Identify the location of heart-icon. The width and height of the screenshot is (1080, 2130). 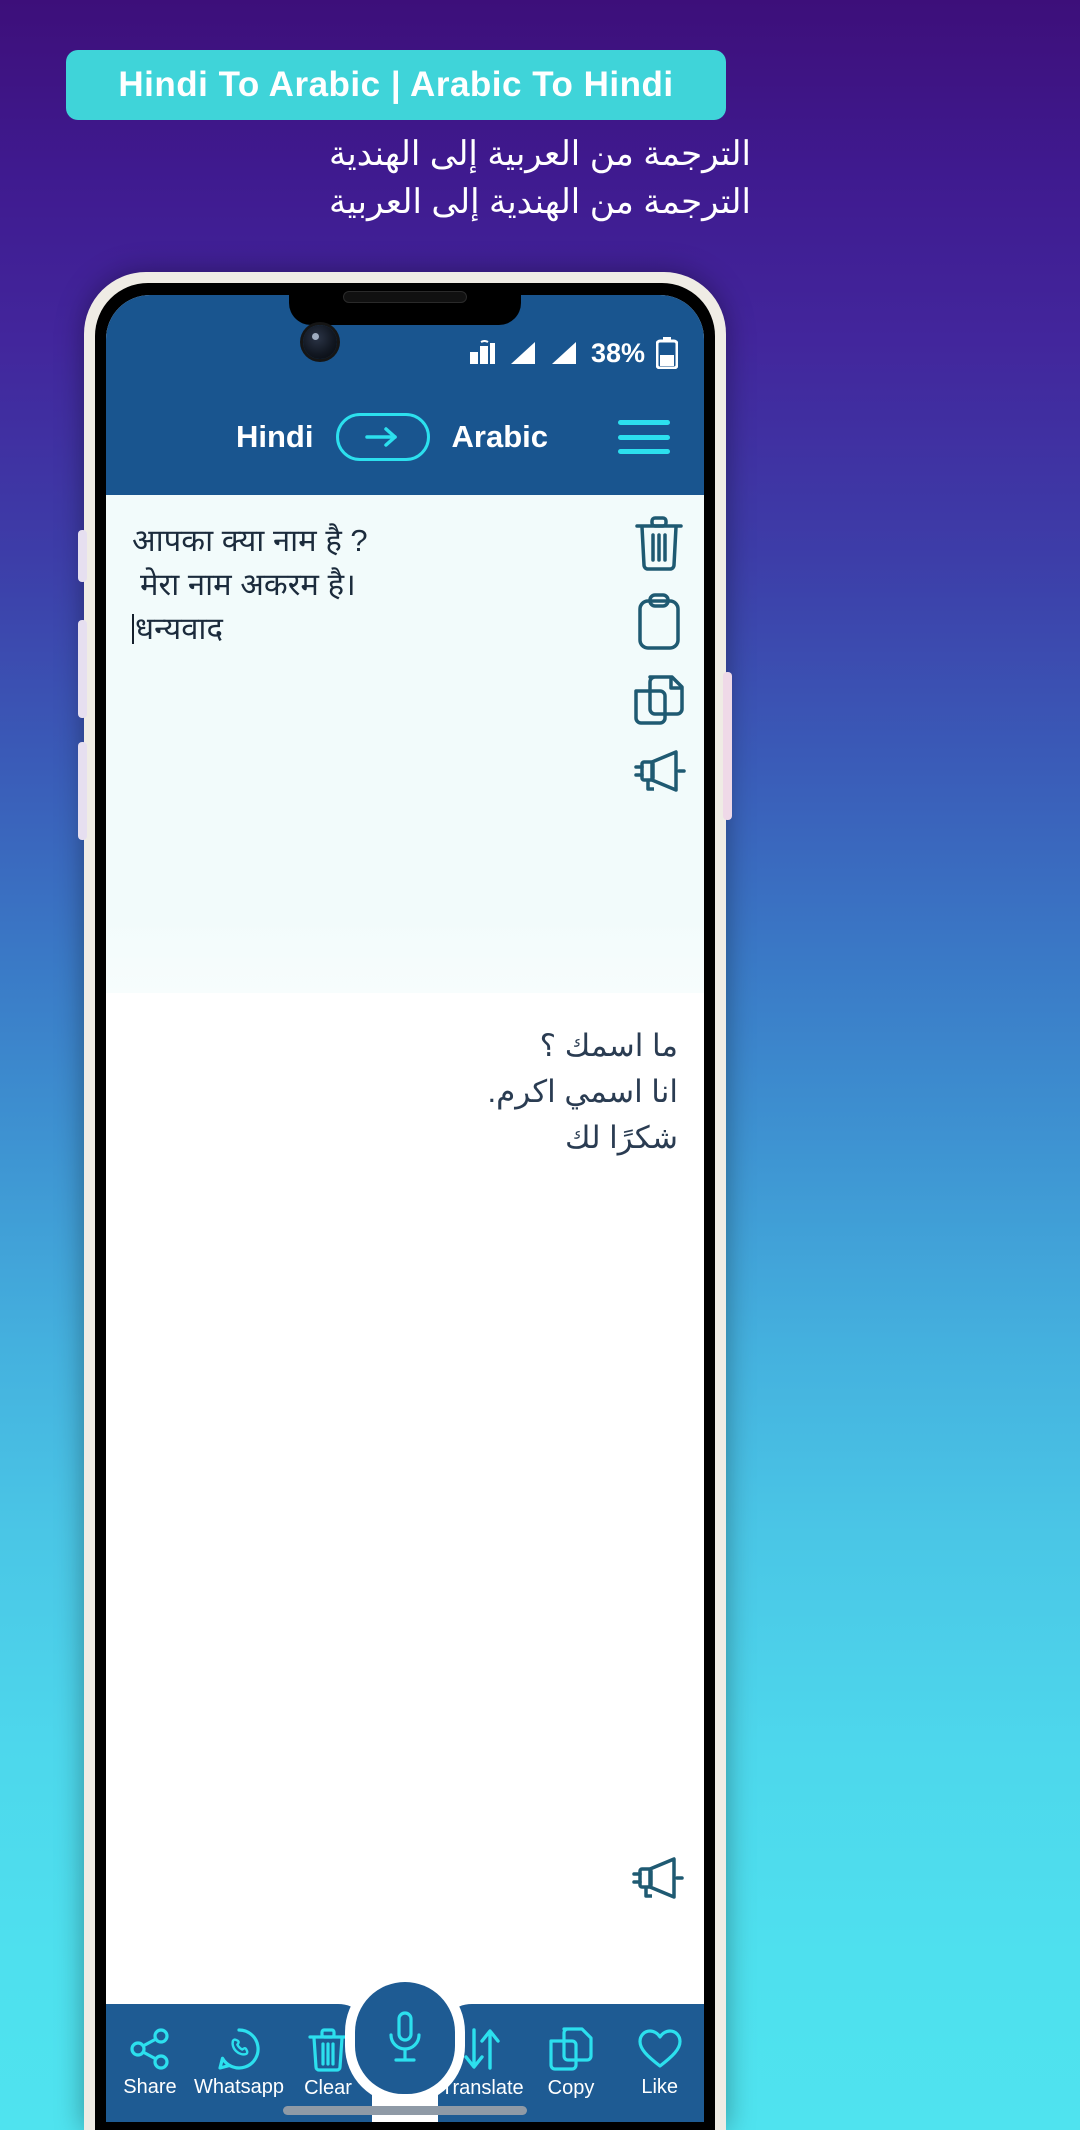
(660, 2048).